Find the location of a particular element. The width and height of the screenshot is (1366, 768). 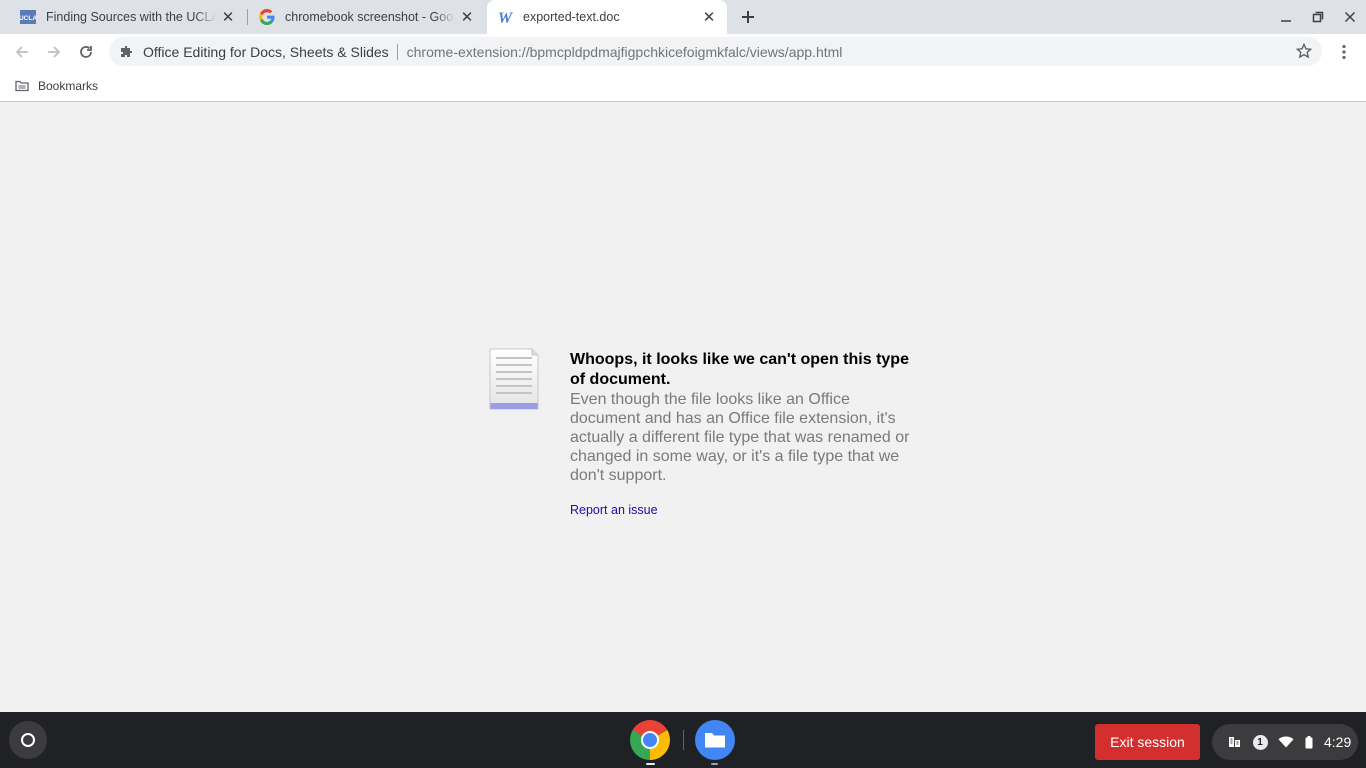

chrome-app is located at coordinates (650, 740).